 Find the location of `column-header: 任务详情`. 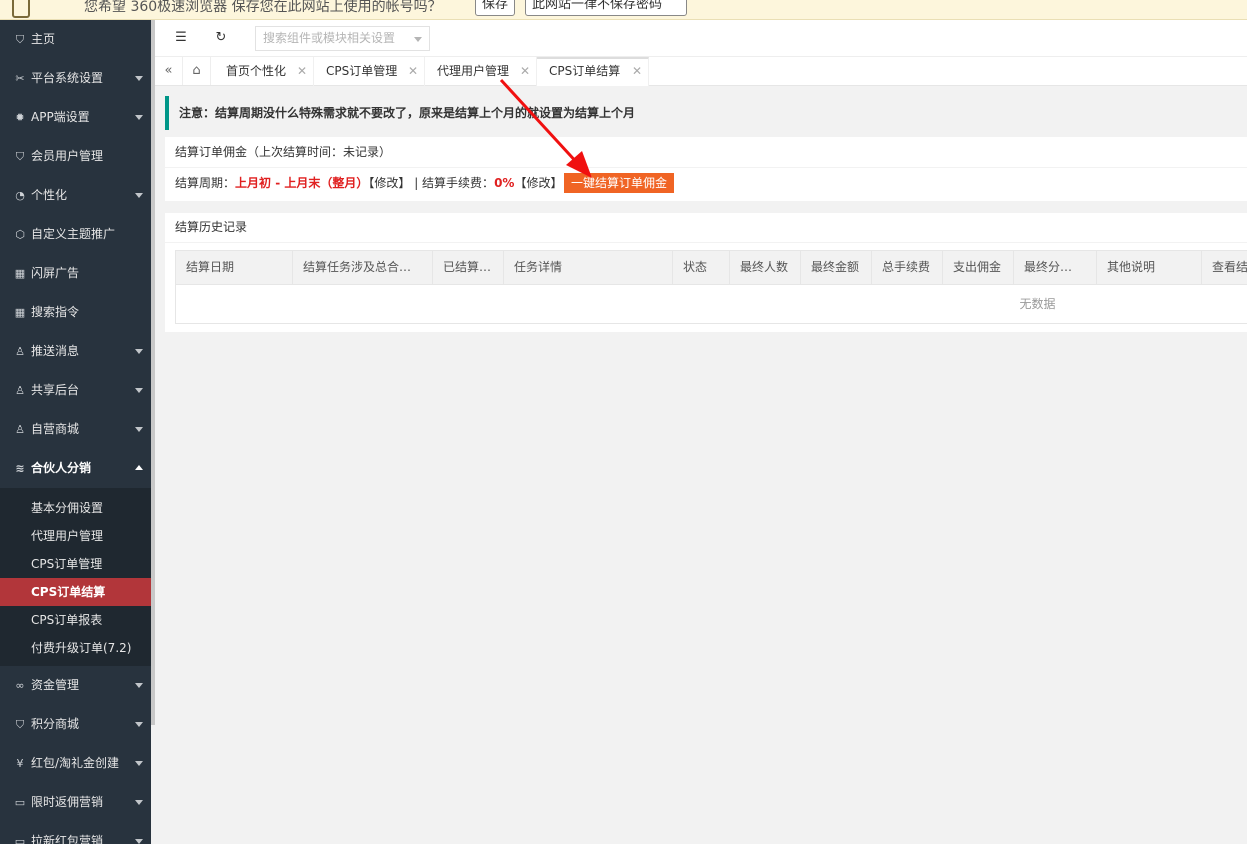

column-header: 任务详情 is located at coordinates (588, 267).